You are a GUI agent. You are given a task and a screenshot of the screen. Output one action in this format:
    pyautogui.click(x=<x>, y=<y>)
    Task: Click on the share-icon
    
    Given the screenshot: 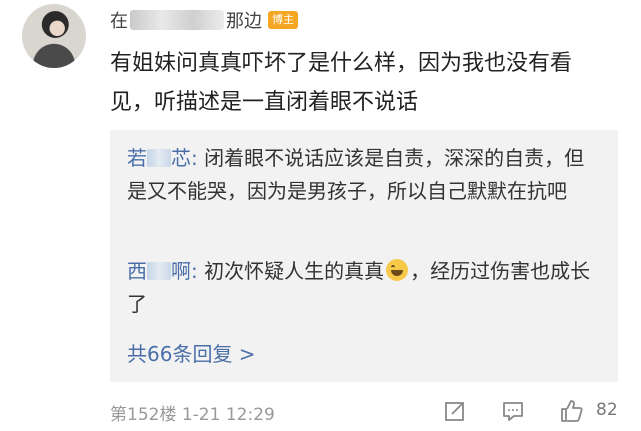 What is the action you would take?
    pyautogui.click(x=455, y=411)
    